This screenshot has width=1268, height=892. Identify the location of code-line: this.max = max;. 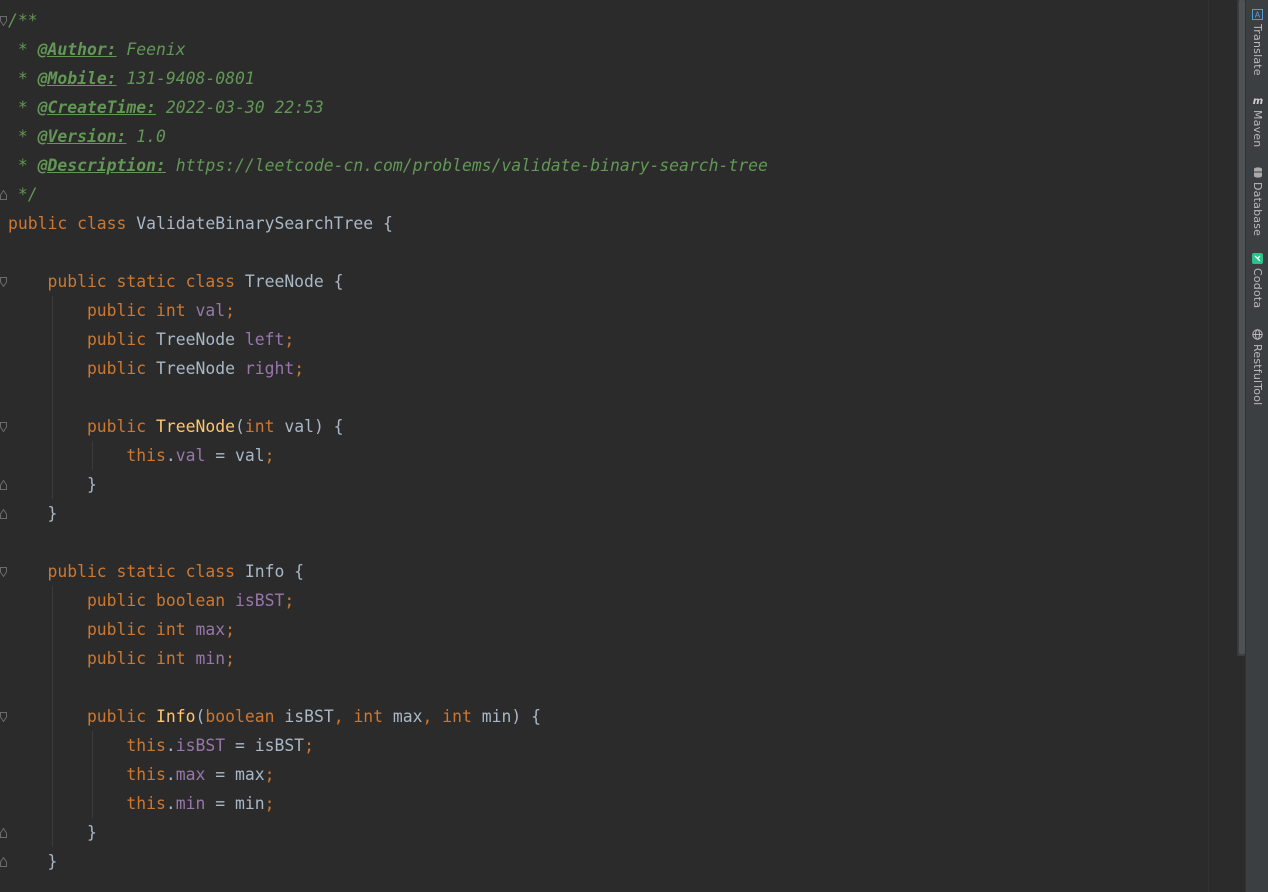
(388, 774).